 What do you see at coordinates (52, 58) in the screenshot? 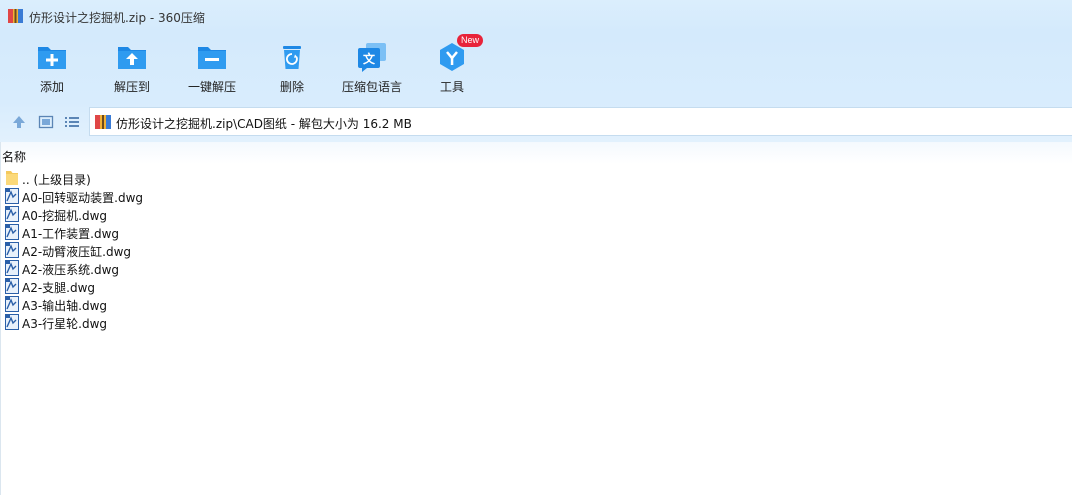
I see `add-folder-icon` at bounding box center [52, 58].